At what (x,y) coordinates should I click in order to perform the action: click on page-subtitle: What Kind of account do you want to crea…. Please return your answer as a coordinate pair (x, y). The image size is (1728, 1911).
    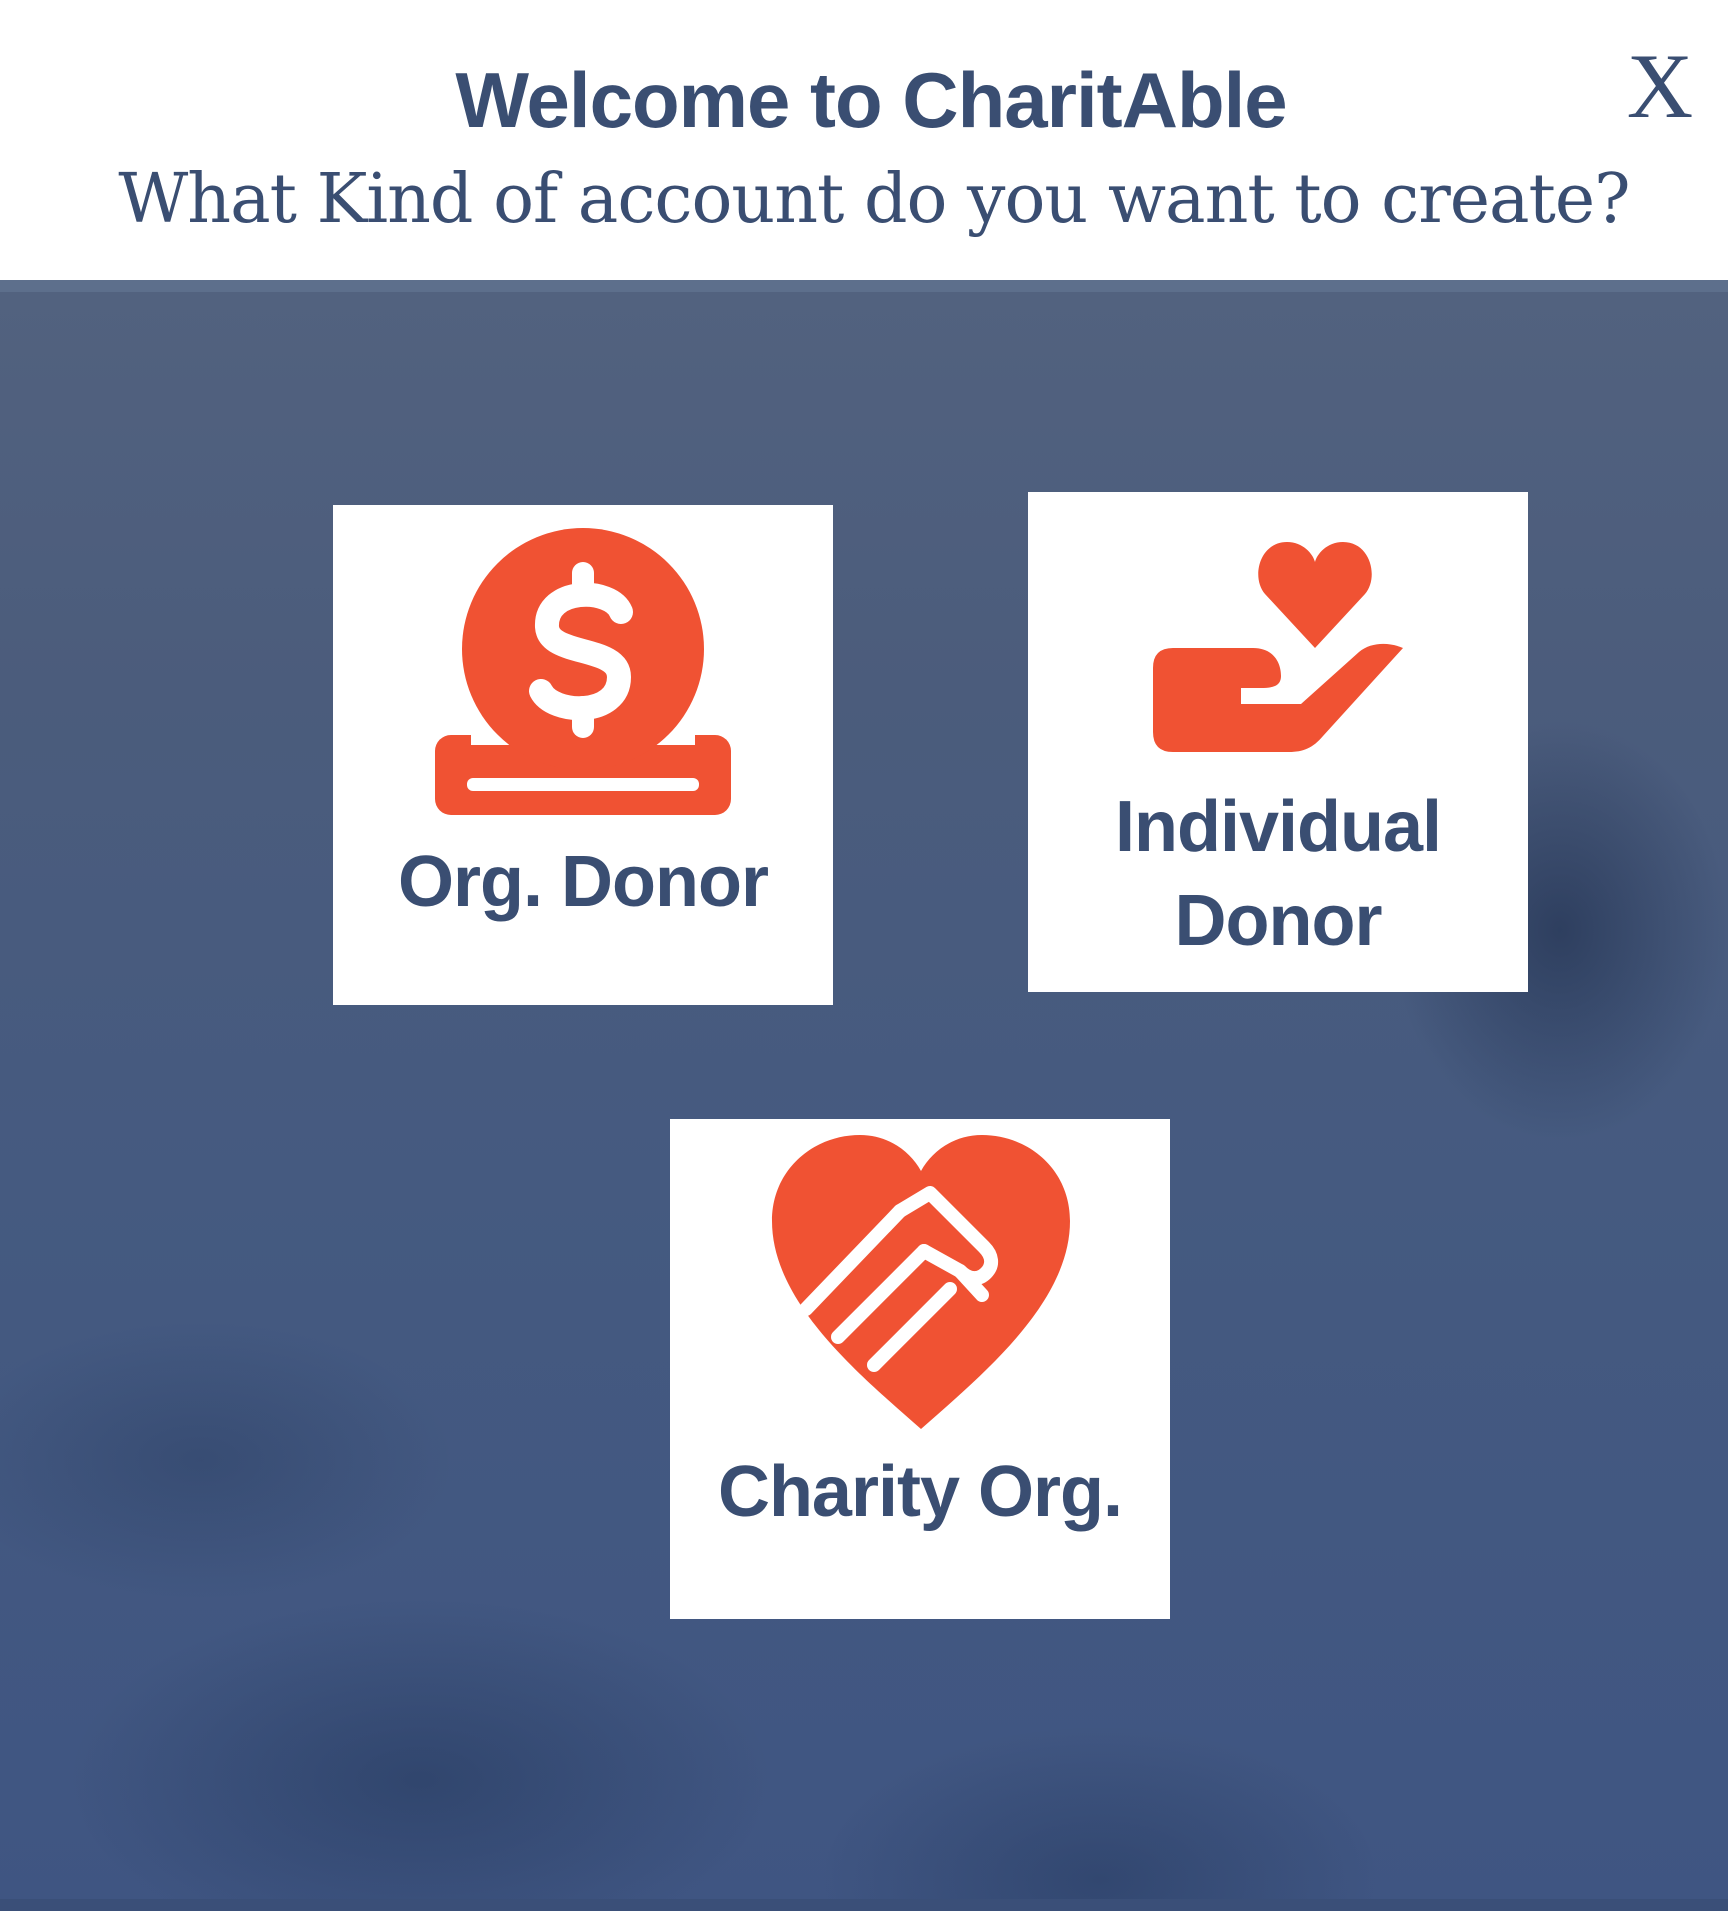
    Looking at the image, I should click on (874, 199).